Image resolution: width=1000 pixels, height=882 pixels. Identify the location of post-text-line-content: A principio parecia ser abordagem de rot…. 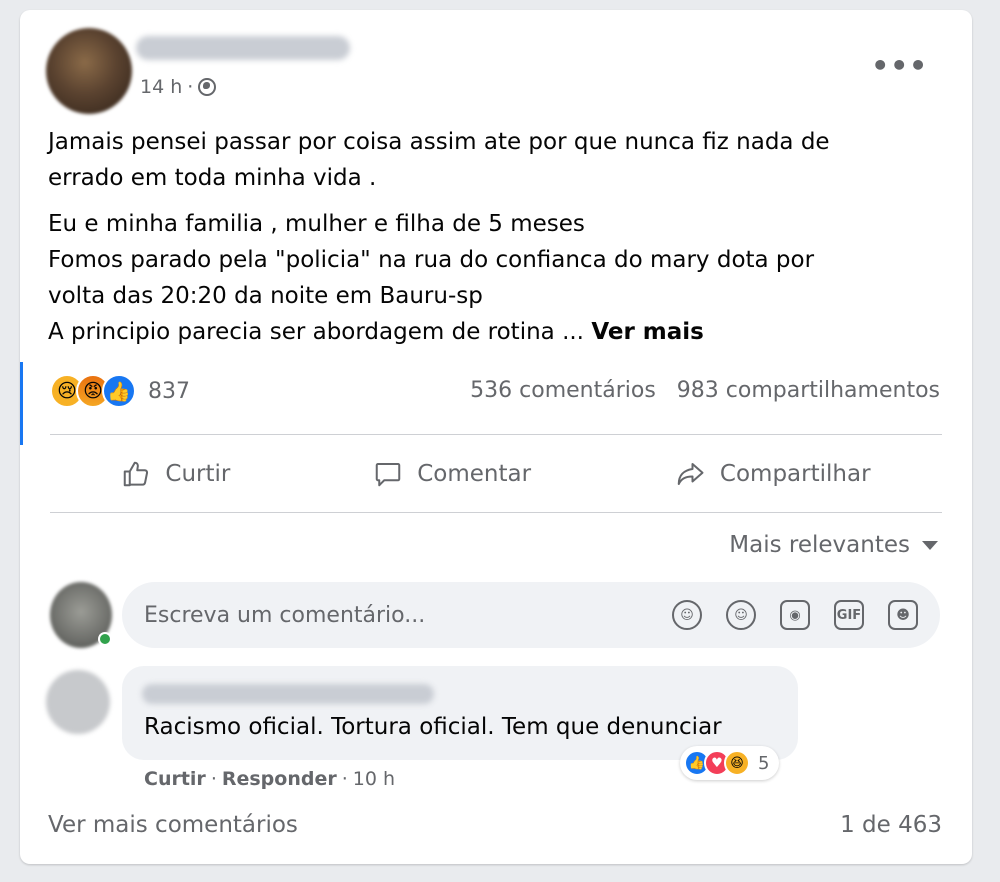
(316, 332).